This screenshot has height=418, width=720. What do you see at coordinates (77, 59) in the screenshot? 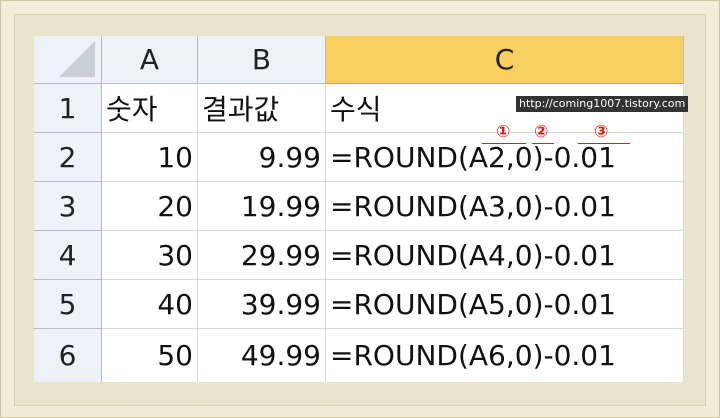
I see `select-all-triangle-icon` at bounding box center [77, 59].